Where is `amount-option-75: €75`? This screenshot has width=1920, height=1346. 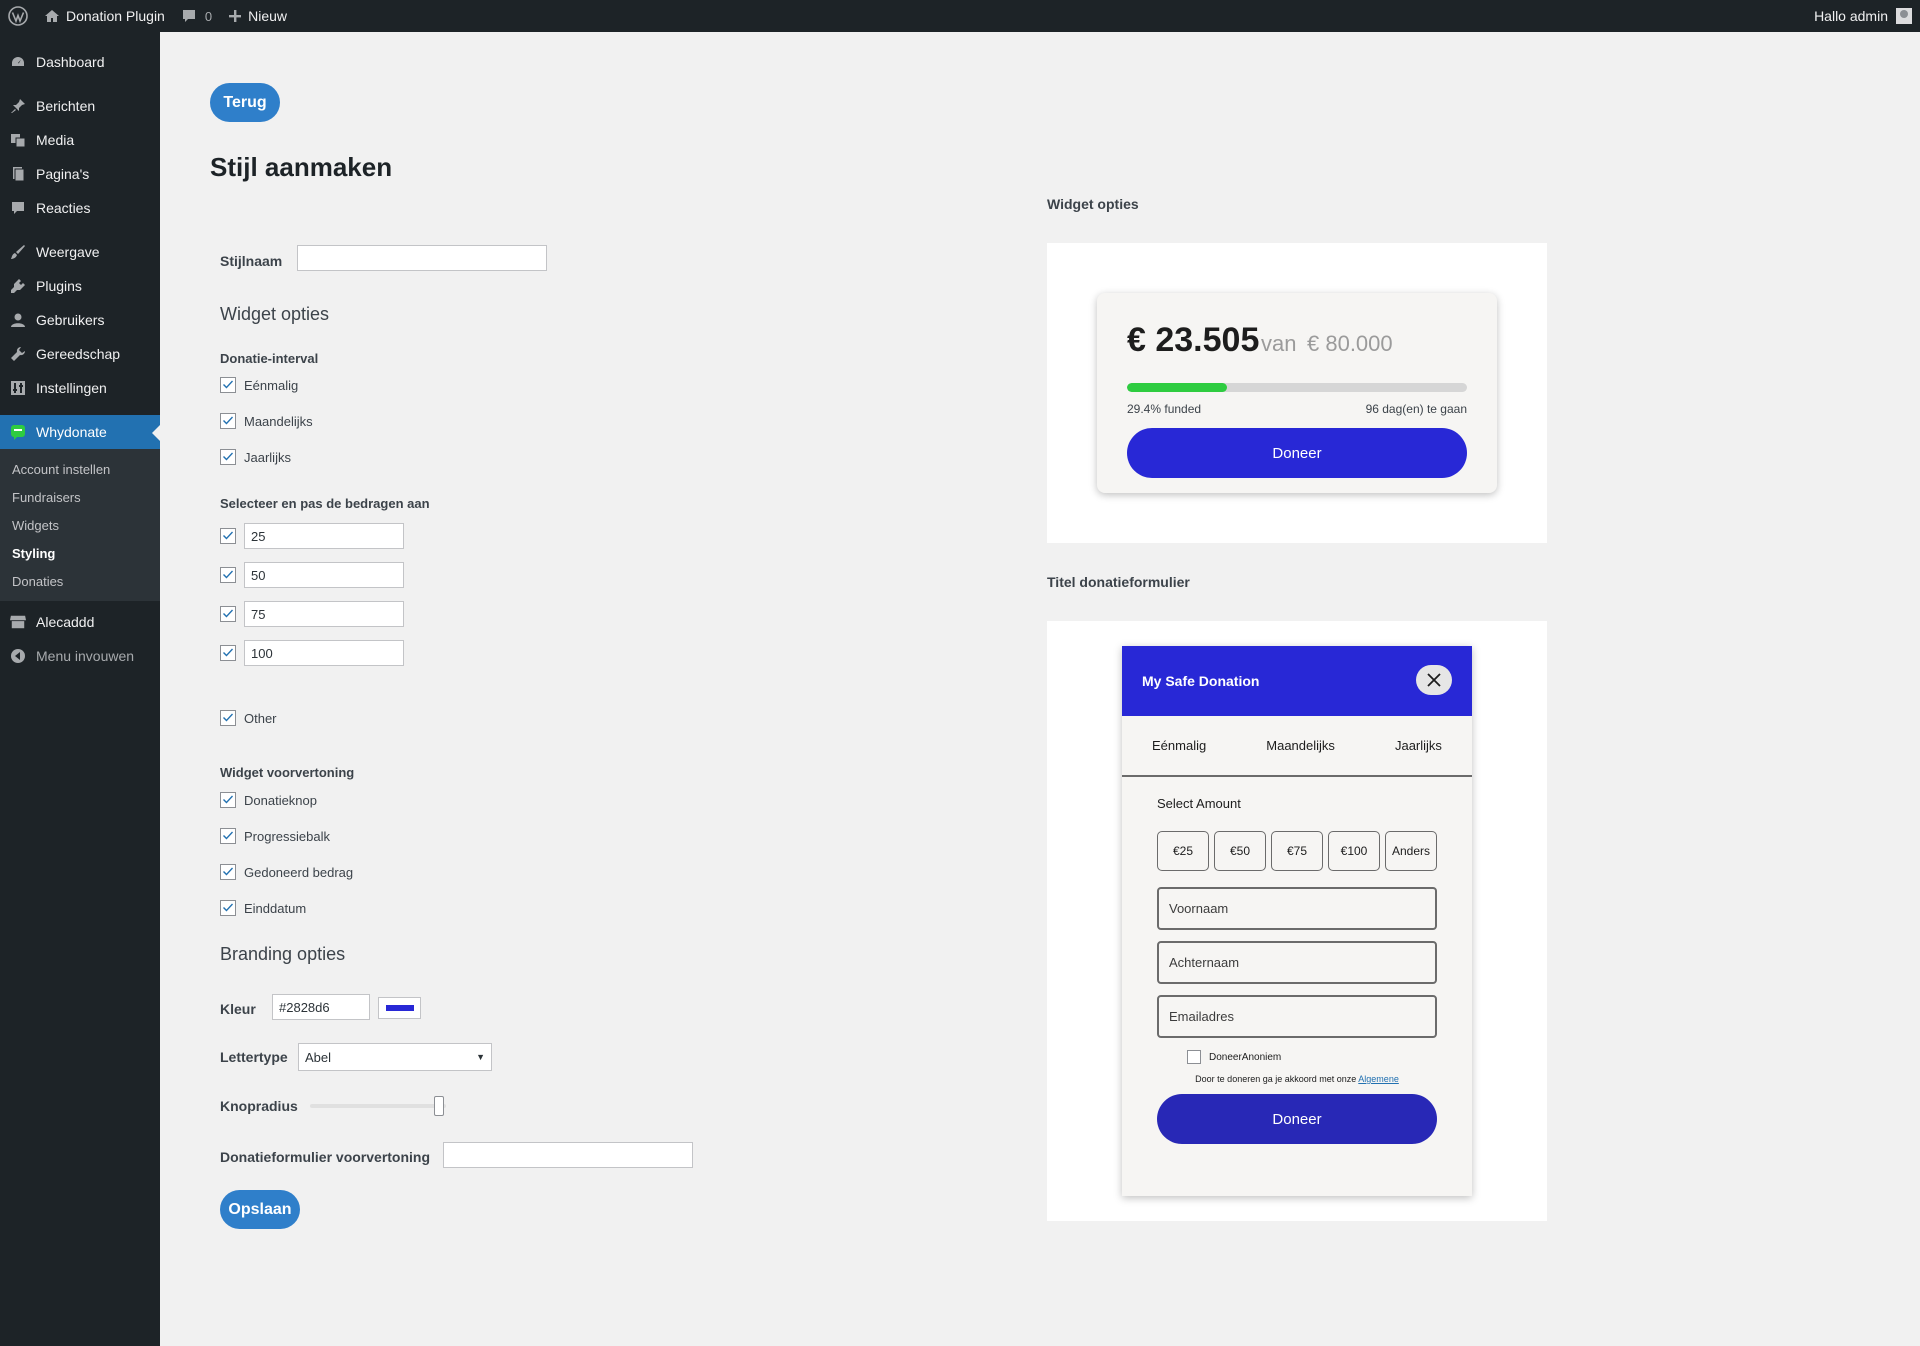
amount-option-75: €75 is located at coordinates (1297, 851).